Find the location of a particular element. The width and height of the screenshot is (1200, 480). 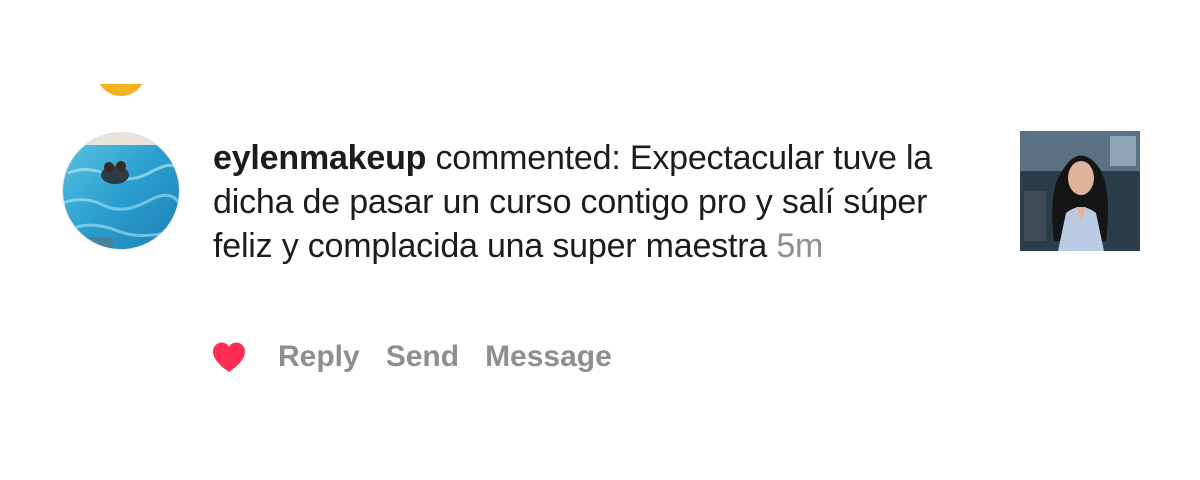

post-thumbnail-image is located at coordinates (1080, 191).